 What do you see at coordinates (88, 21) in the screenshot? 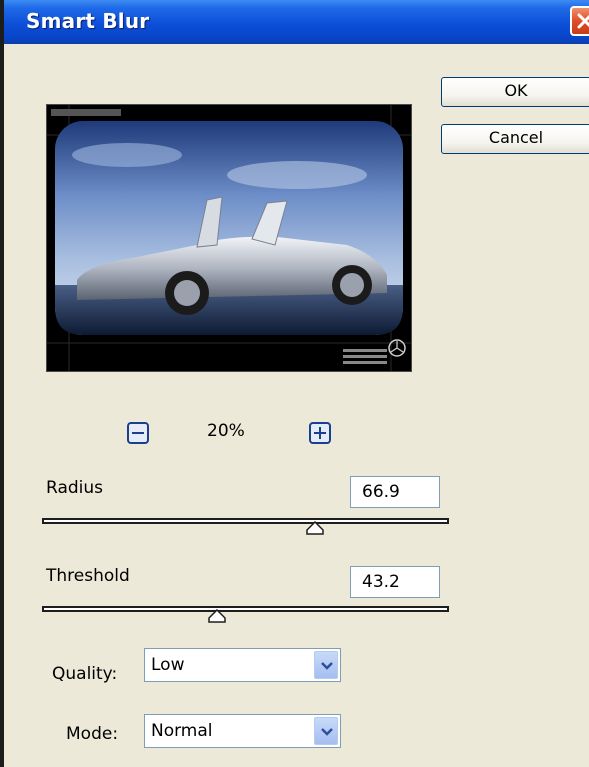
I see `window-title: Smart Blur` at bounding box center [88, 21].